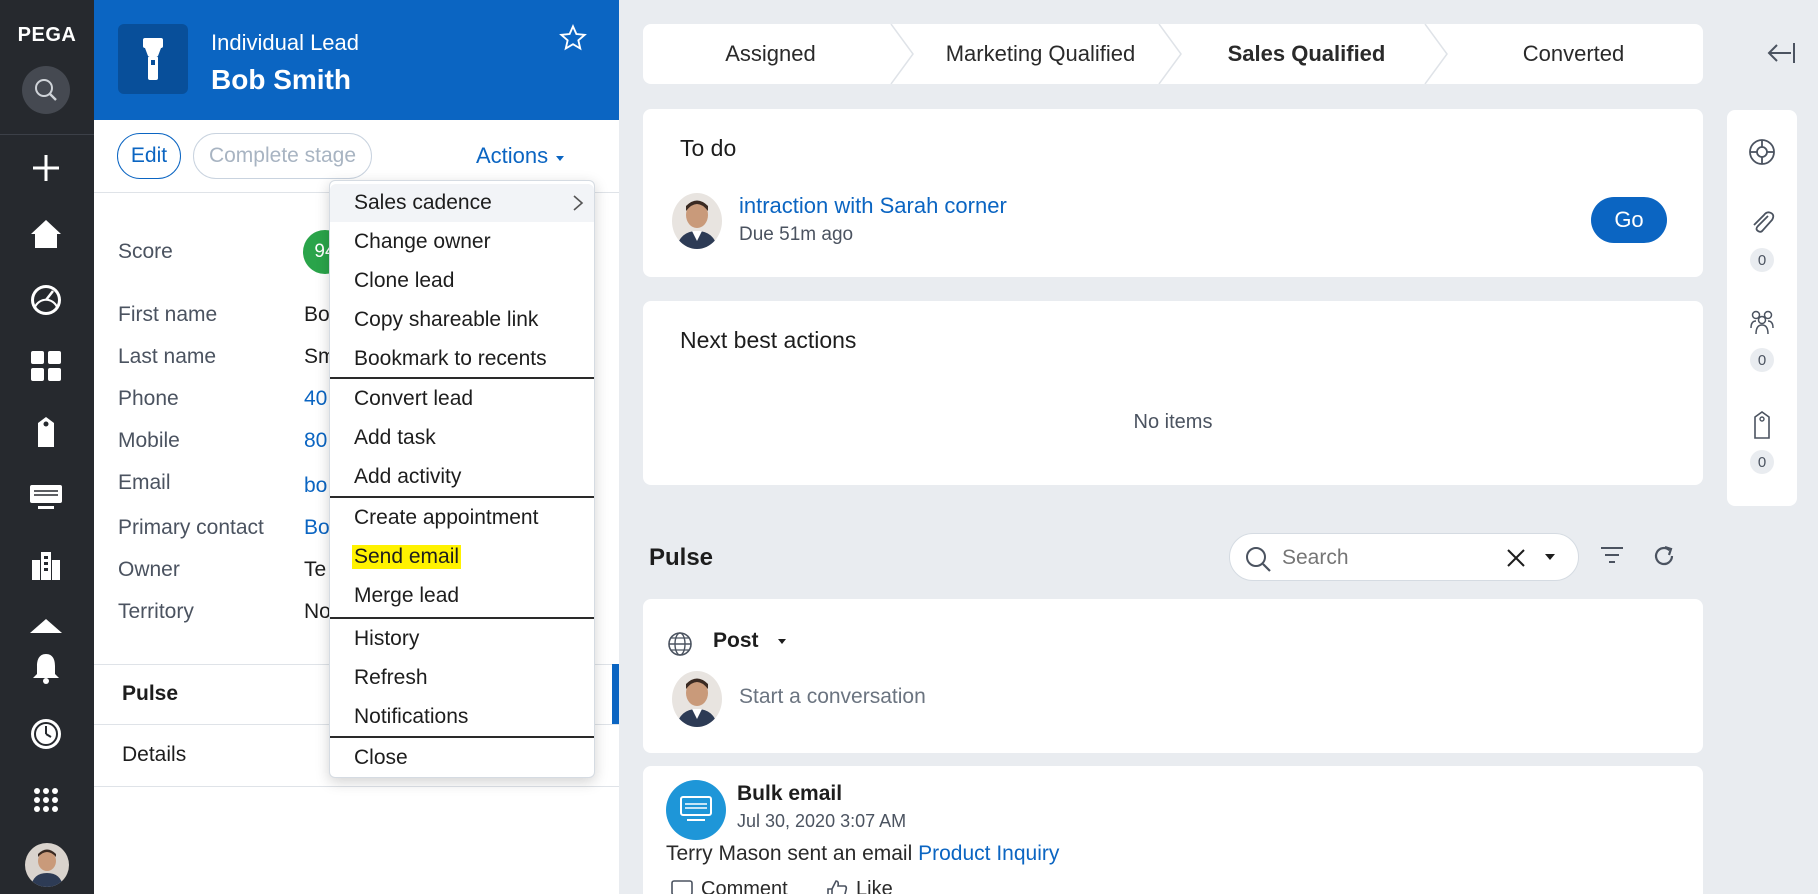 The height and width of the screenshot is (894, 1818). Describe the element at coordinates (46, 668) in the screenshot. I see `bell-icon` at that location.